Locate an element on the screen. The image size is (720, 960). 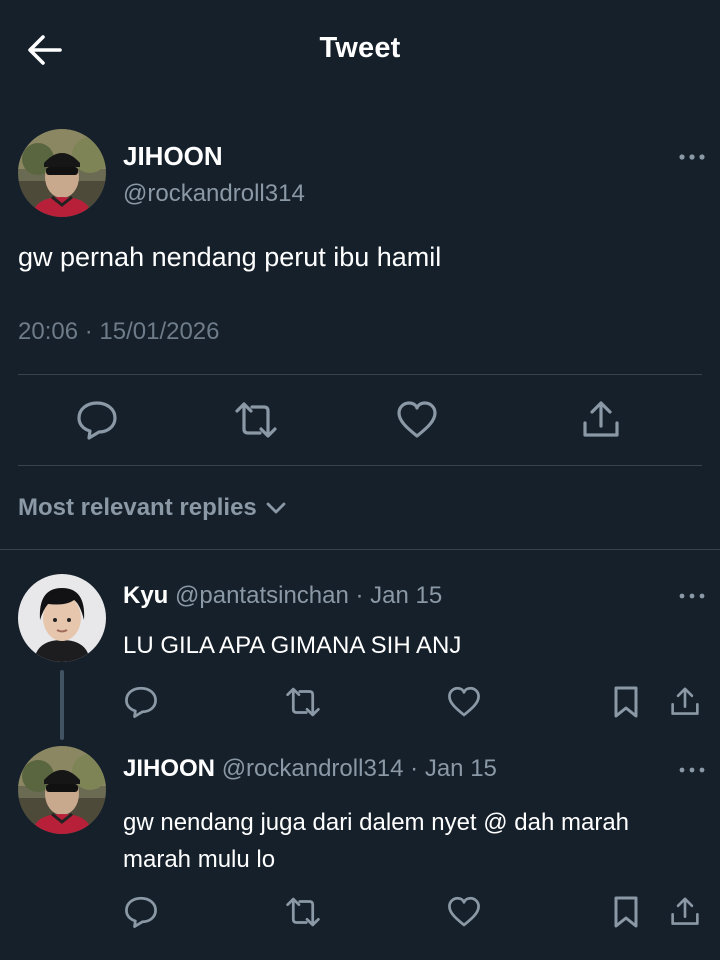
replies-sort-label: Most relevant replies is located at coordinates (137, 507).